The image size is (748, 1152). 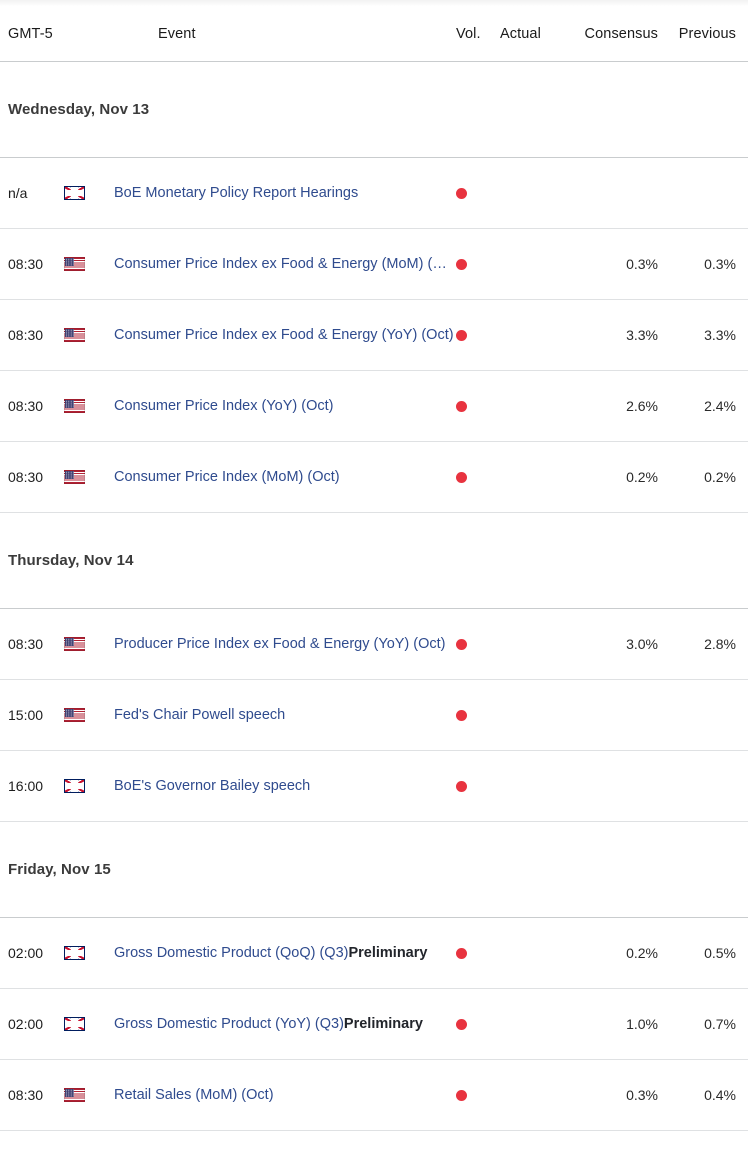 What do you see at coordinates (720, 406) in the screenshot?
I see `previous-value: 2.4%` at bounding box center [720, 406].